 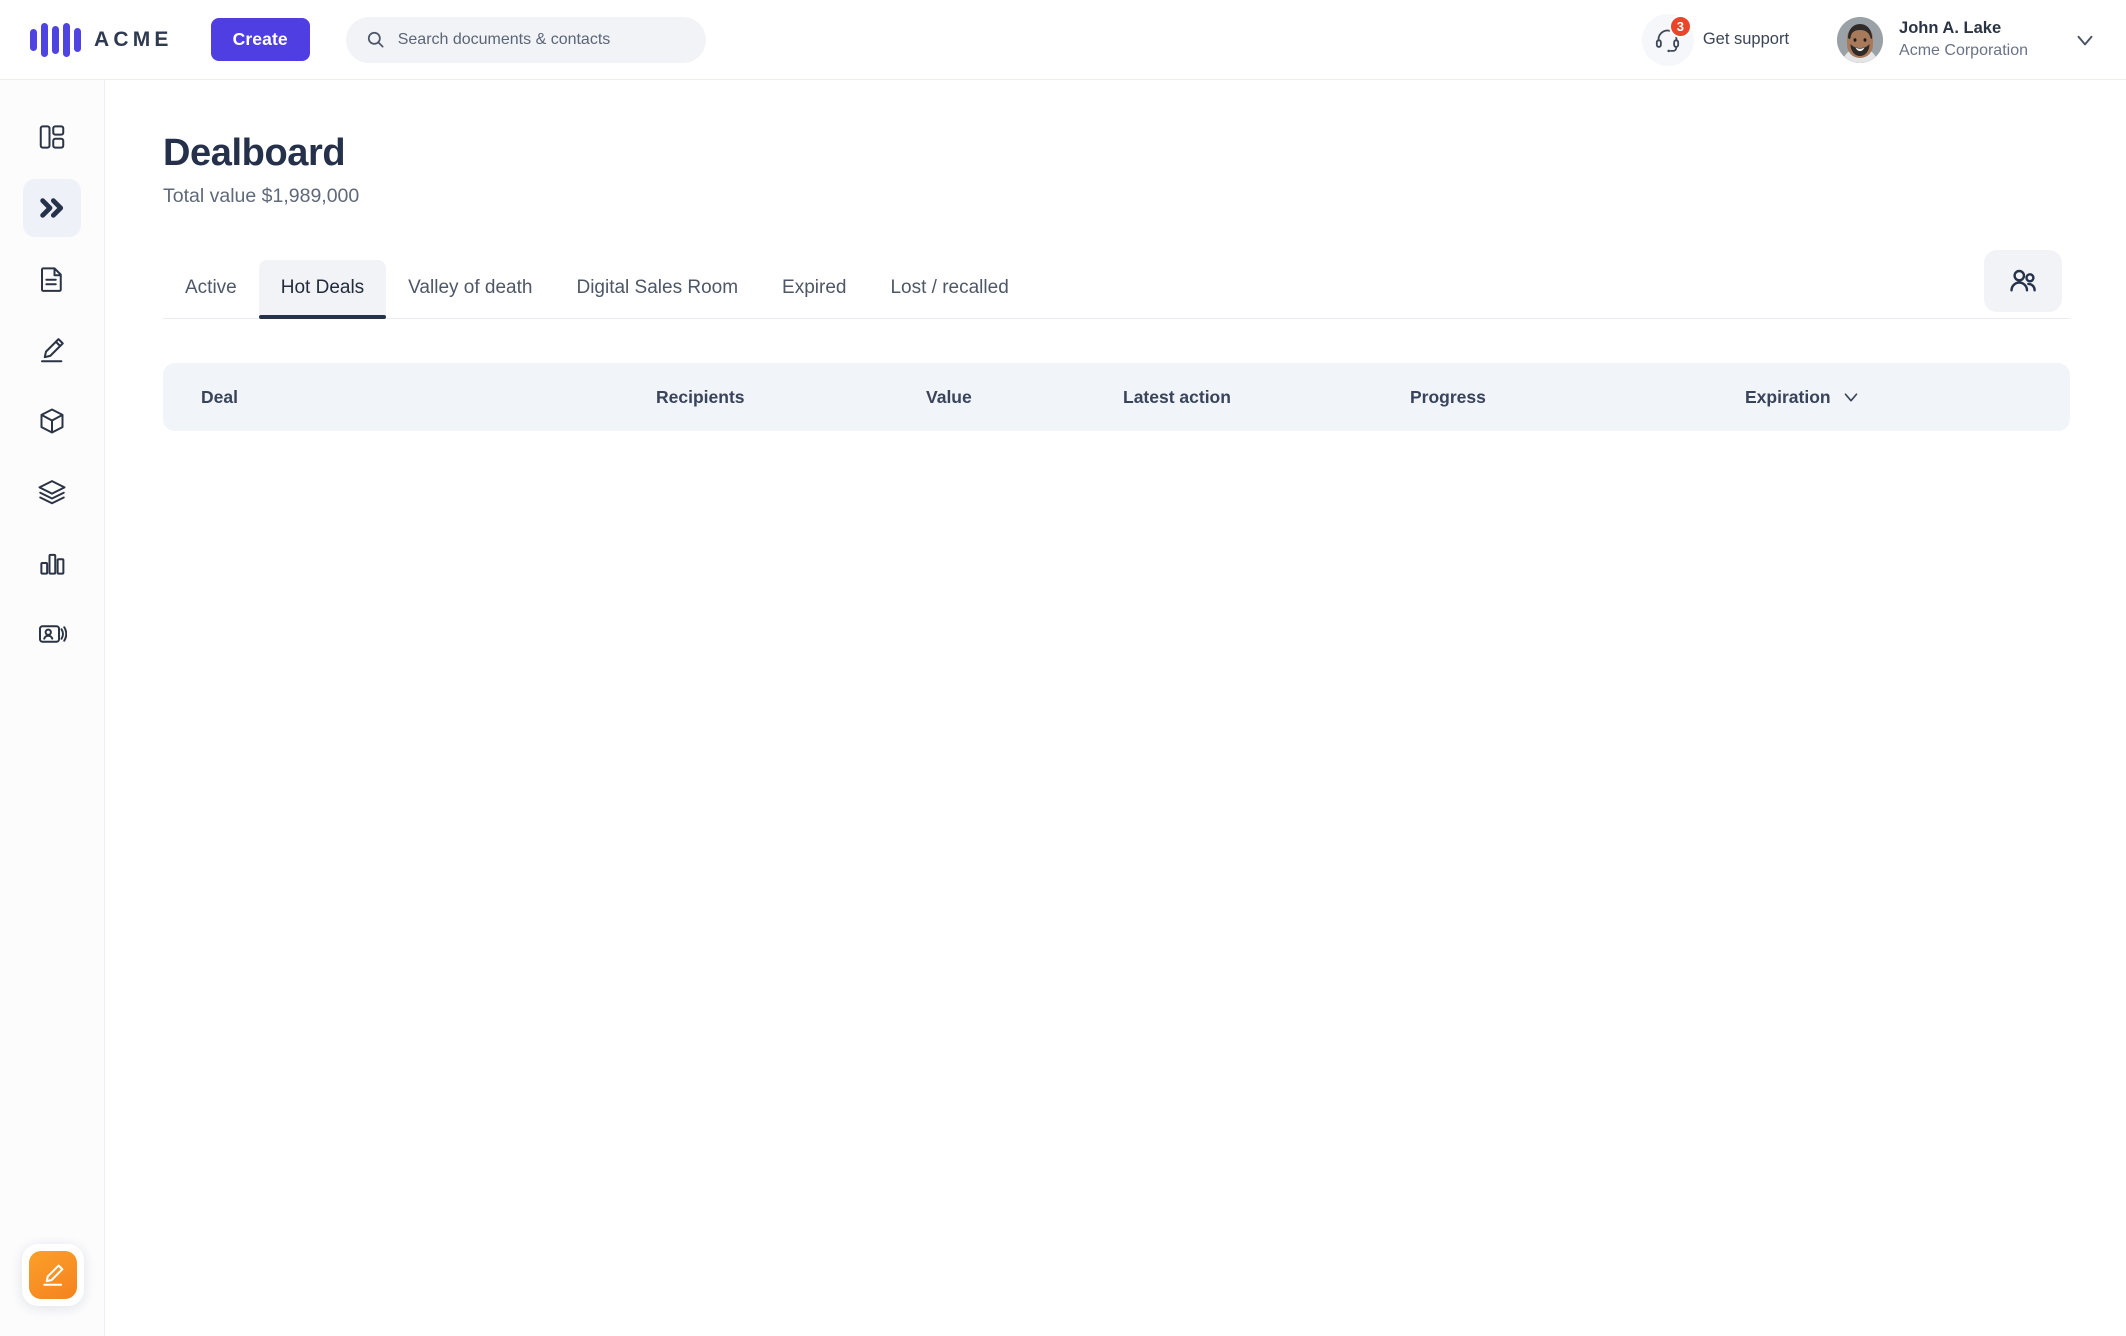 What do you see at coordinates (55, 39) in the screenshot?
I see `acme-bars-logo-icon` at bounding box center [55, 39].